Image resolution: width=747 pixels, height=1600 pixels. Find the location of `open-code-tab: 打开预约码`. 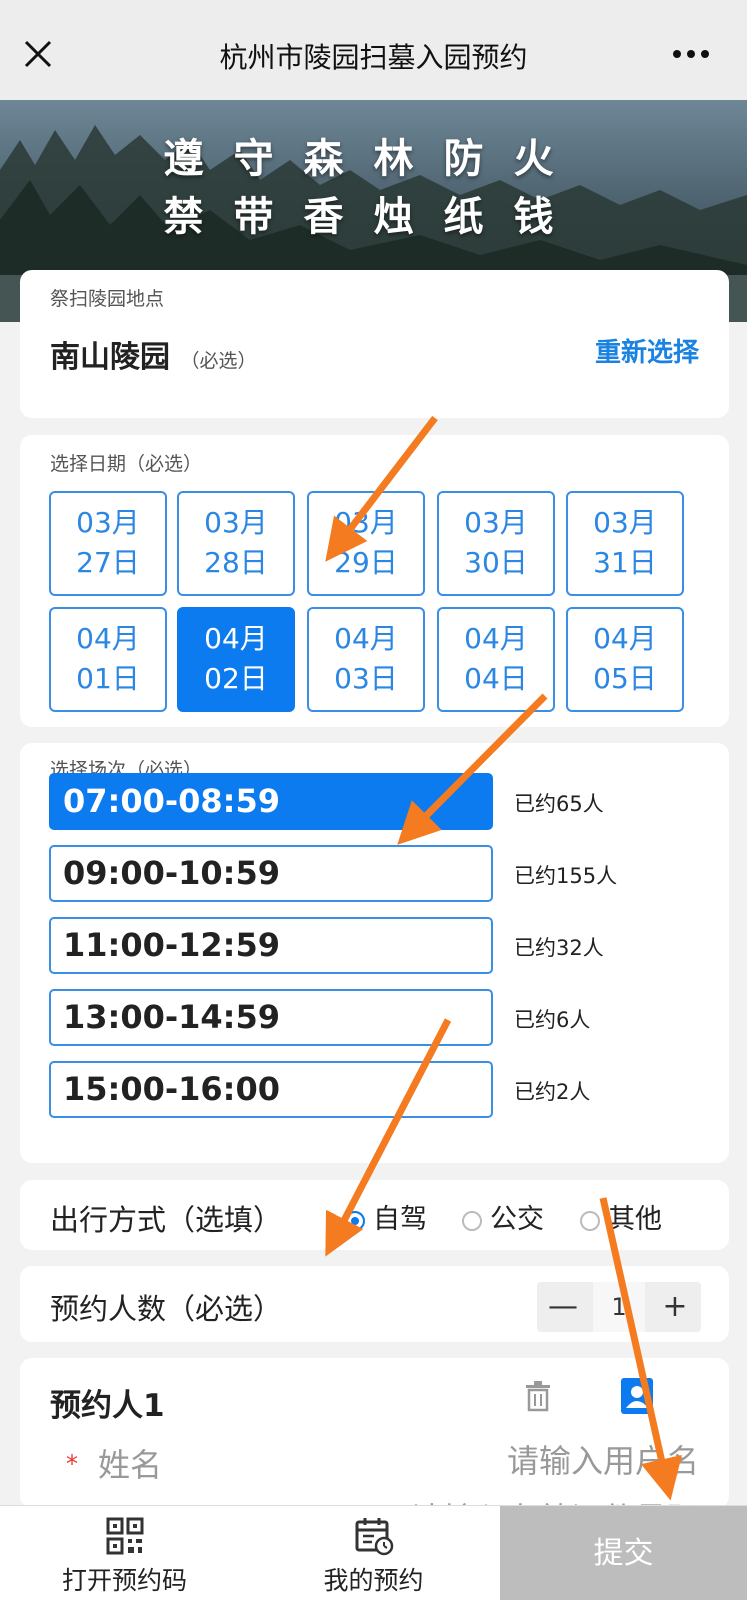

open-code-tab: 打开预约码 is located at coordinates (124, 1553).